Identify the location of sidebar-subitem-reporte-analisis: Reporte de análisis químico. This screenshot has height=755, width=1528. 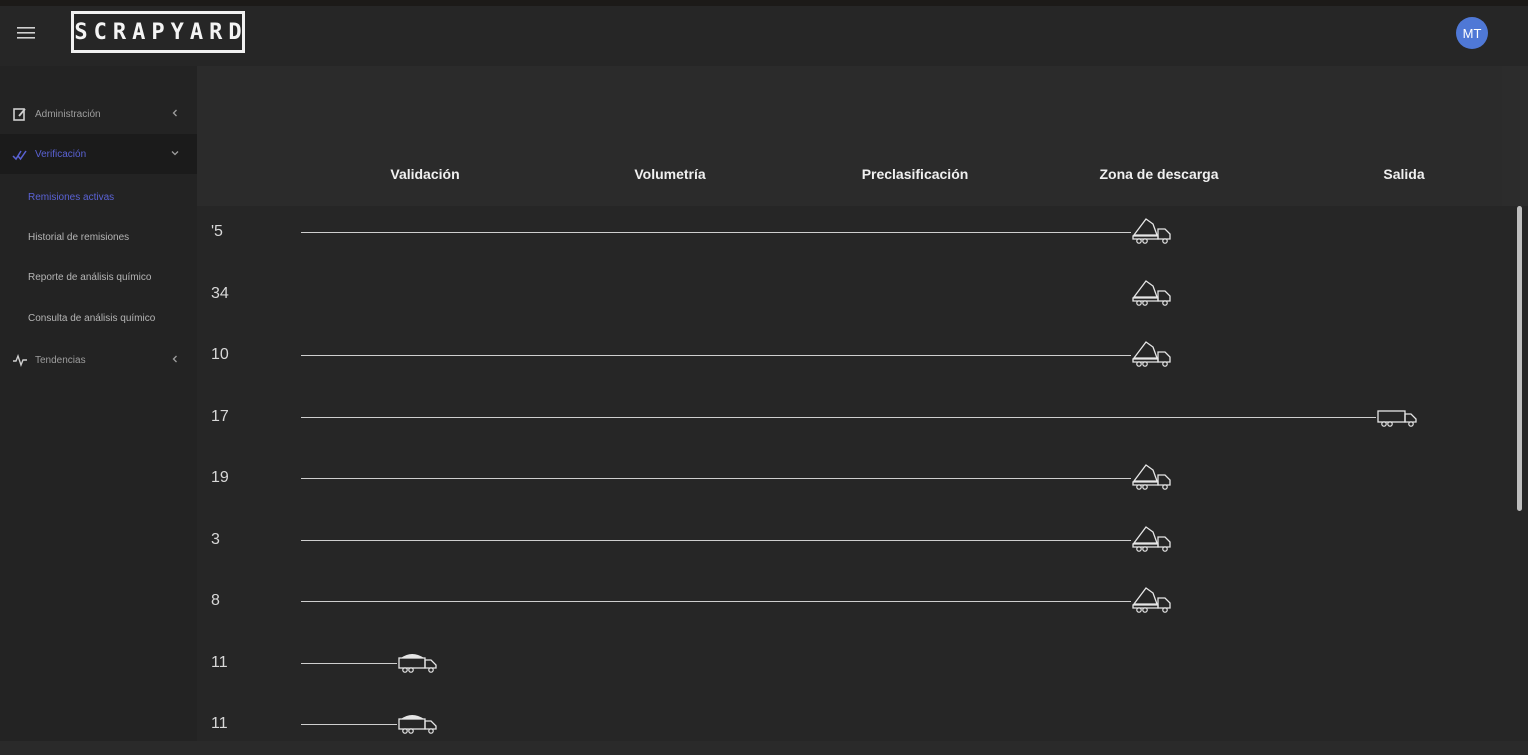
(98, 277).